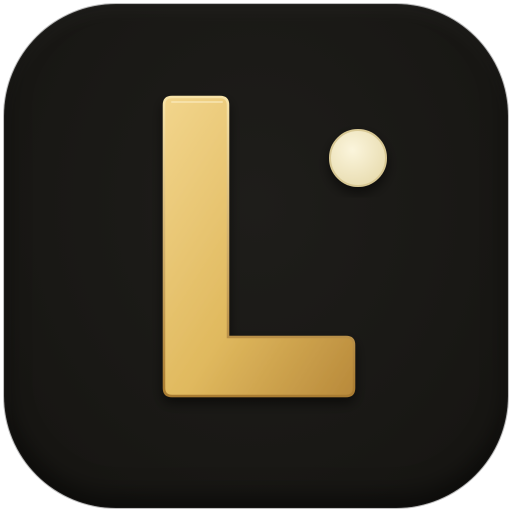 The width and height of the screenshot is (512, 512). What do you see at coordinates (358, 158) in the screenshot?
I see `dot-icon` at bounding box center [358, 158].